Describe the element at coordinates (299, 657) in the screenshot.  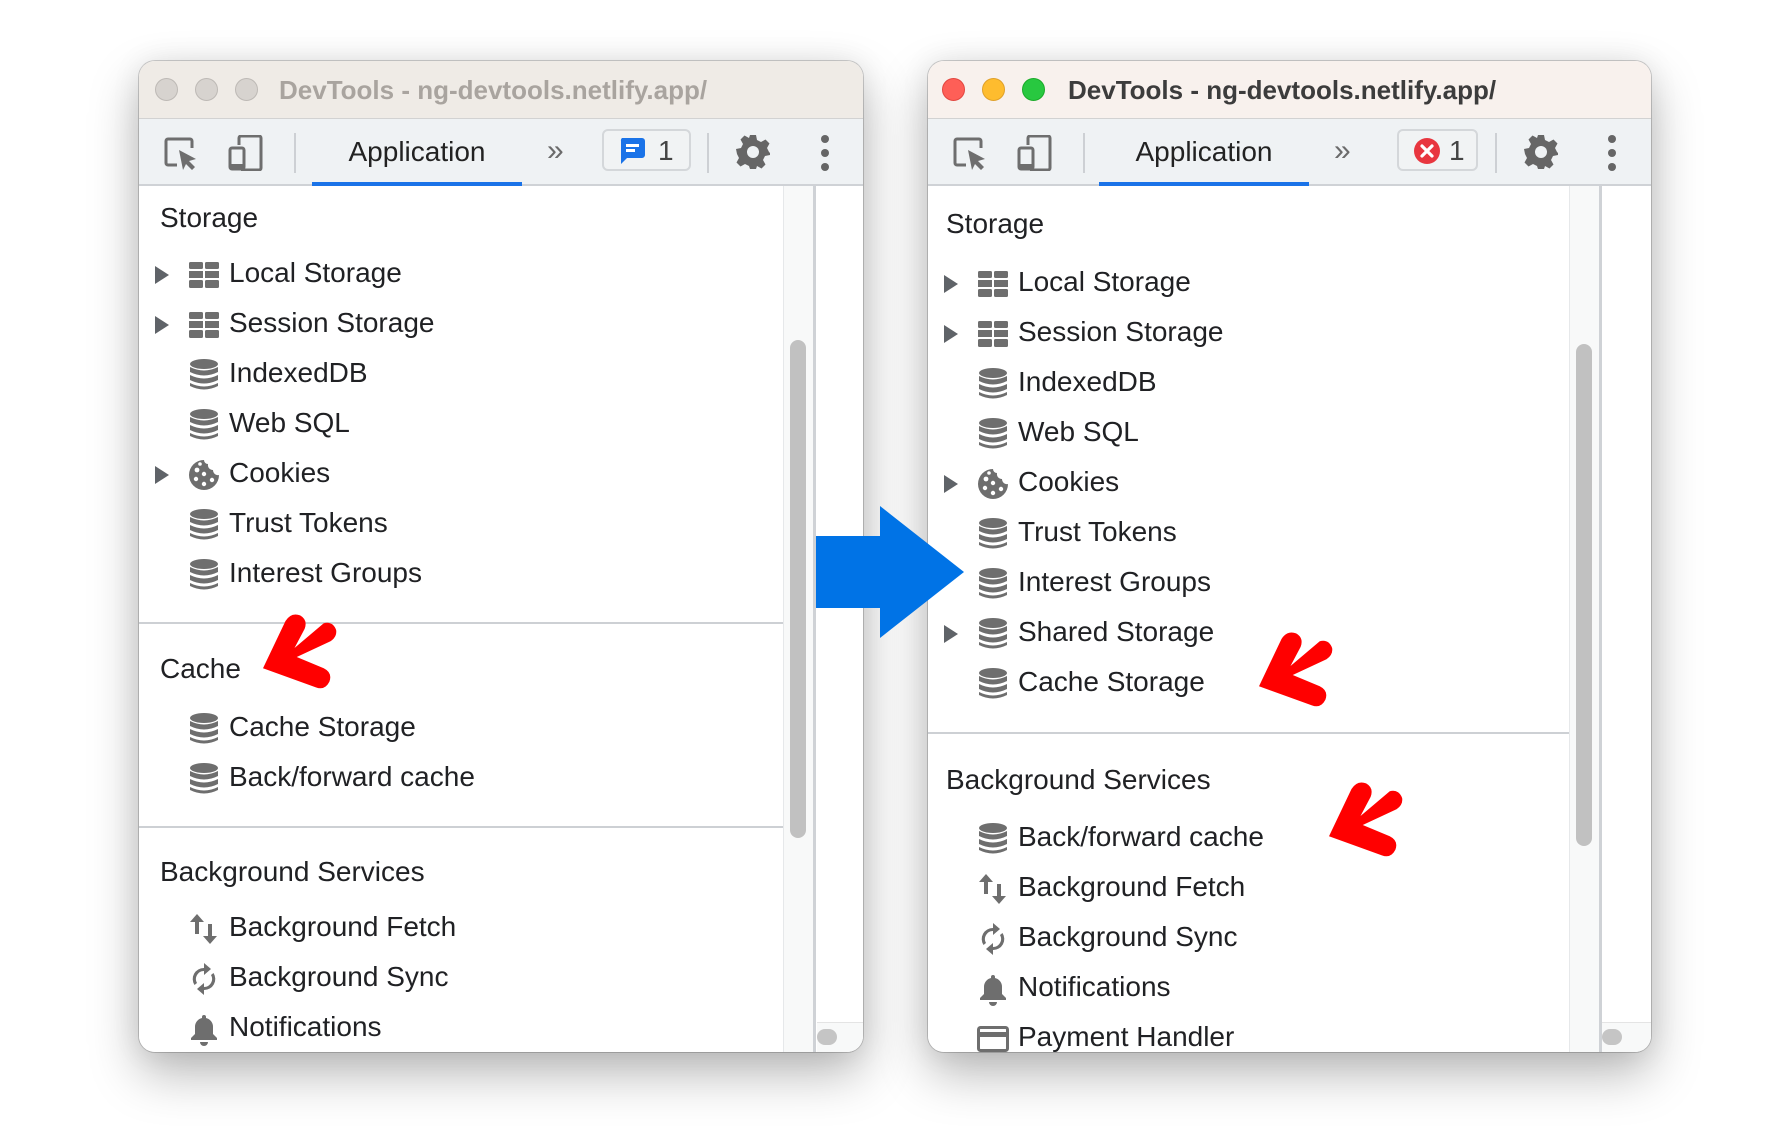
I see `highlight-arrow-cache-heading` at that location.